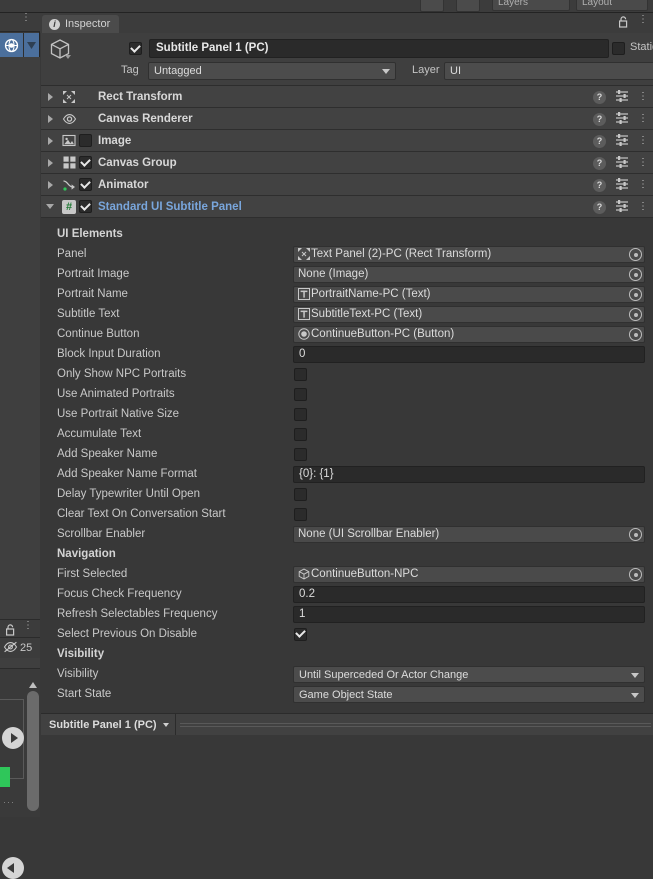 The width and height of the screenshot is (653, 879). Describe the element at coordinates (469, 534) in the screenshot. I see `object-reference-field: None (UI Scrollbar Enabler)` at that location.